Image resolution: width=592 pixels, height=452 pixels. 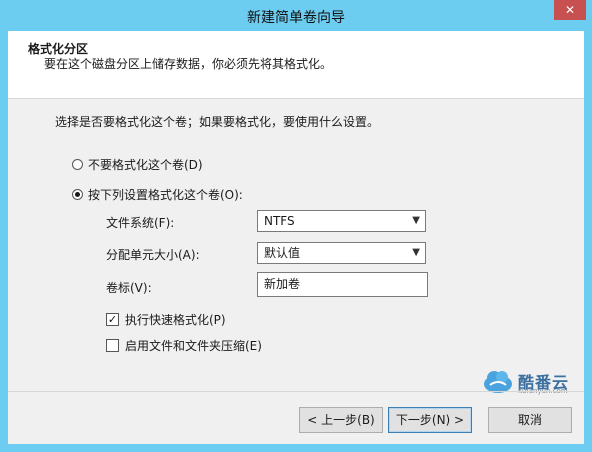 I want to click on divider, so click(x=296, y=391).